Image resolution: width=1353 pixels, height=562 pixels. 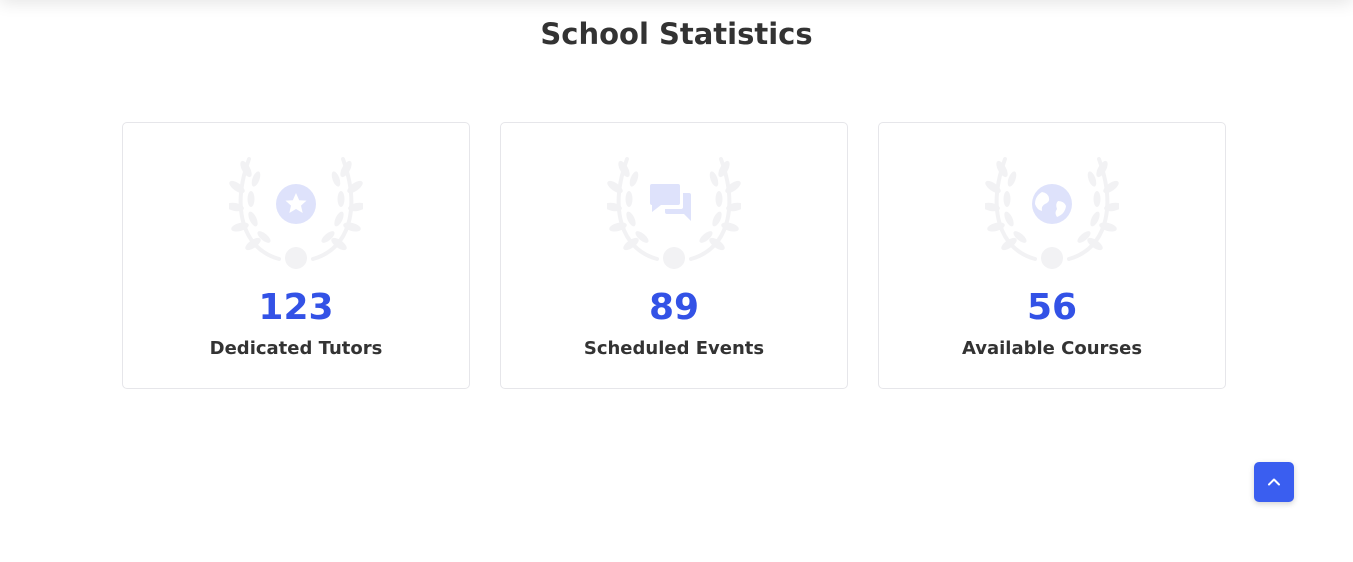 What do you see at coordinates (676, 34) in the screenshot?
I see `section-title: School Statistics` at bounding box center [676, 34].